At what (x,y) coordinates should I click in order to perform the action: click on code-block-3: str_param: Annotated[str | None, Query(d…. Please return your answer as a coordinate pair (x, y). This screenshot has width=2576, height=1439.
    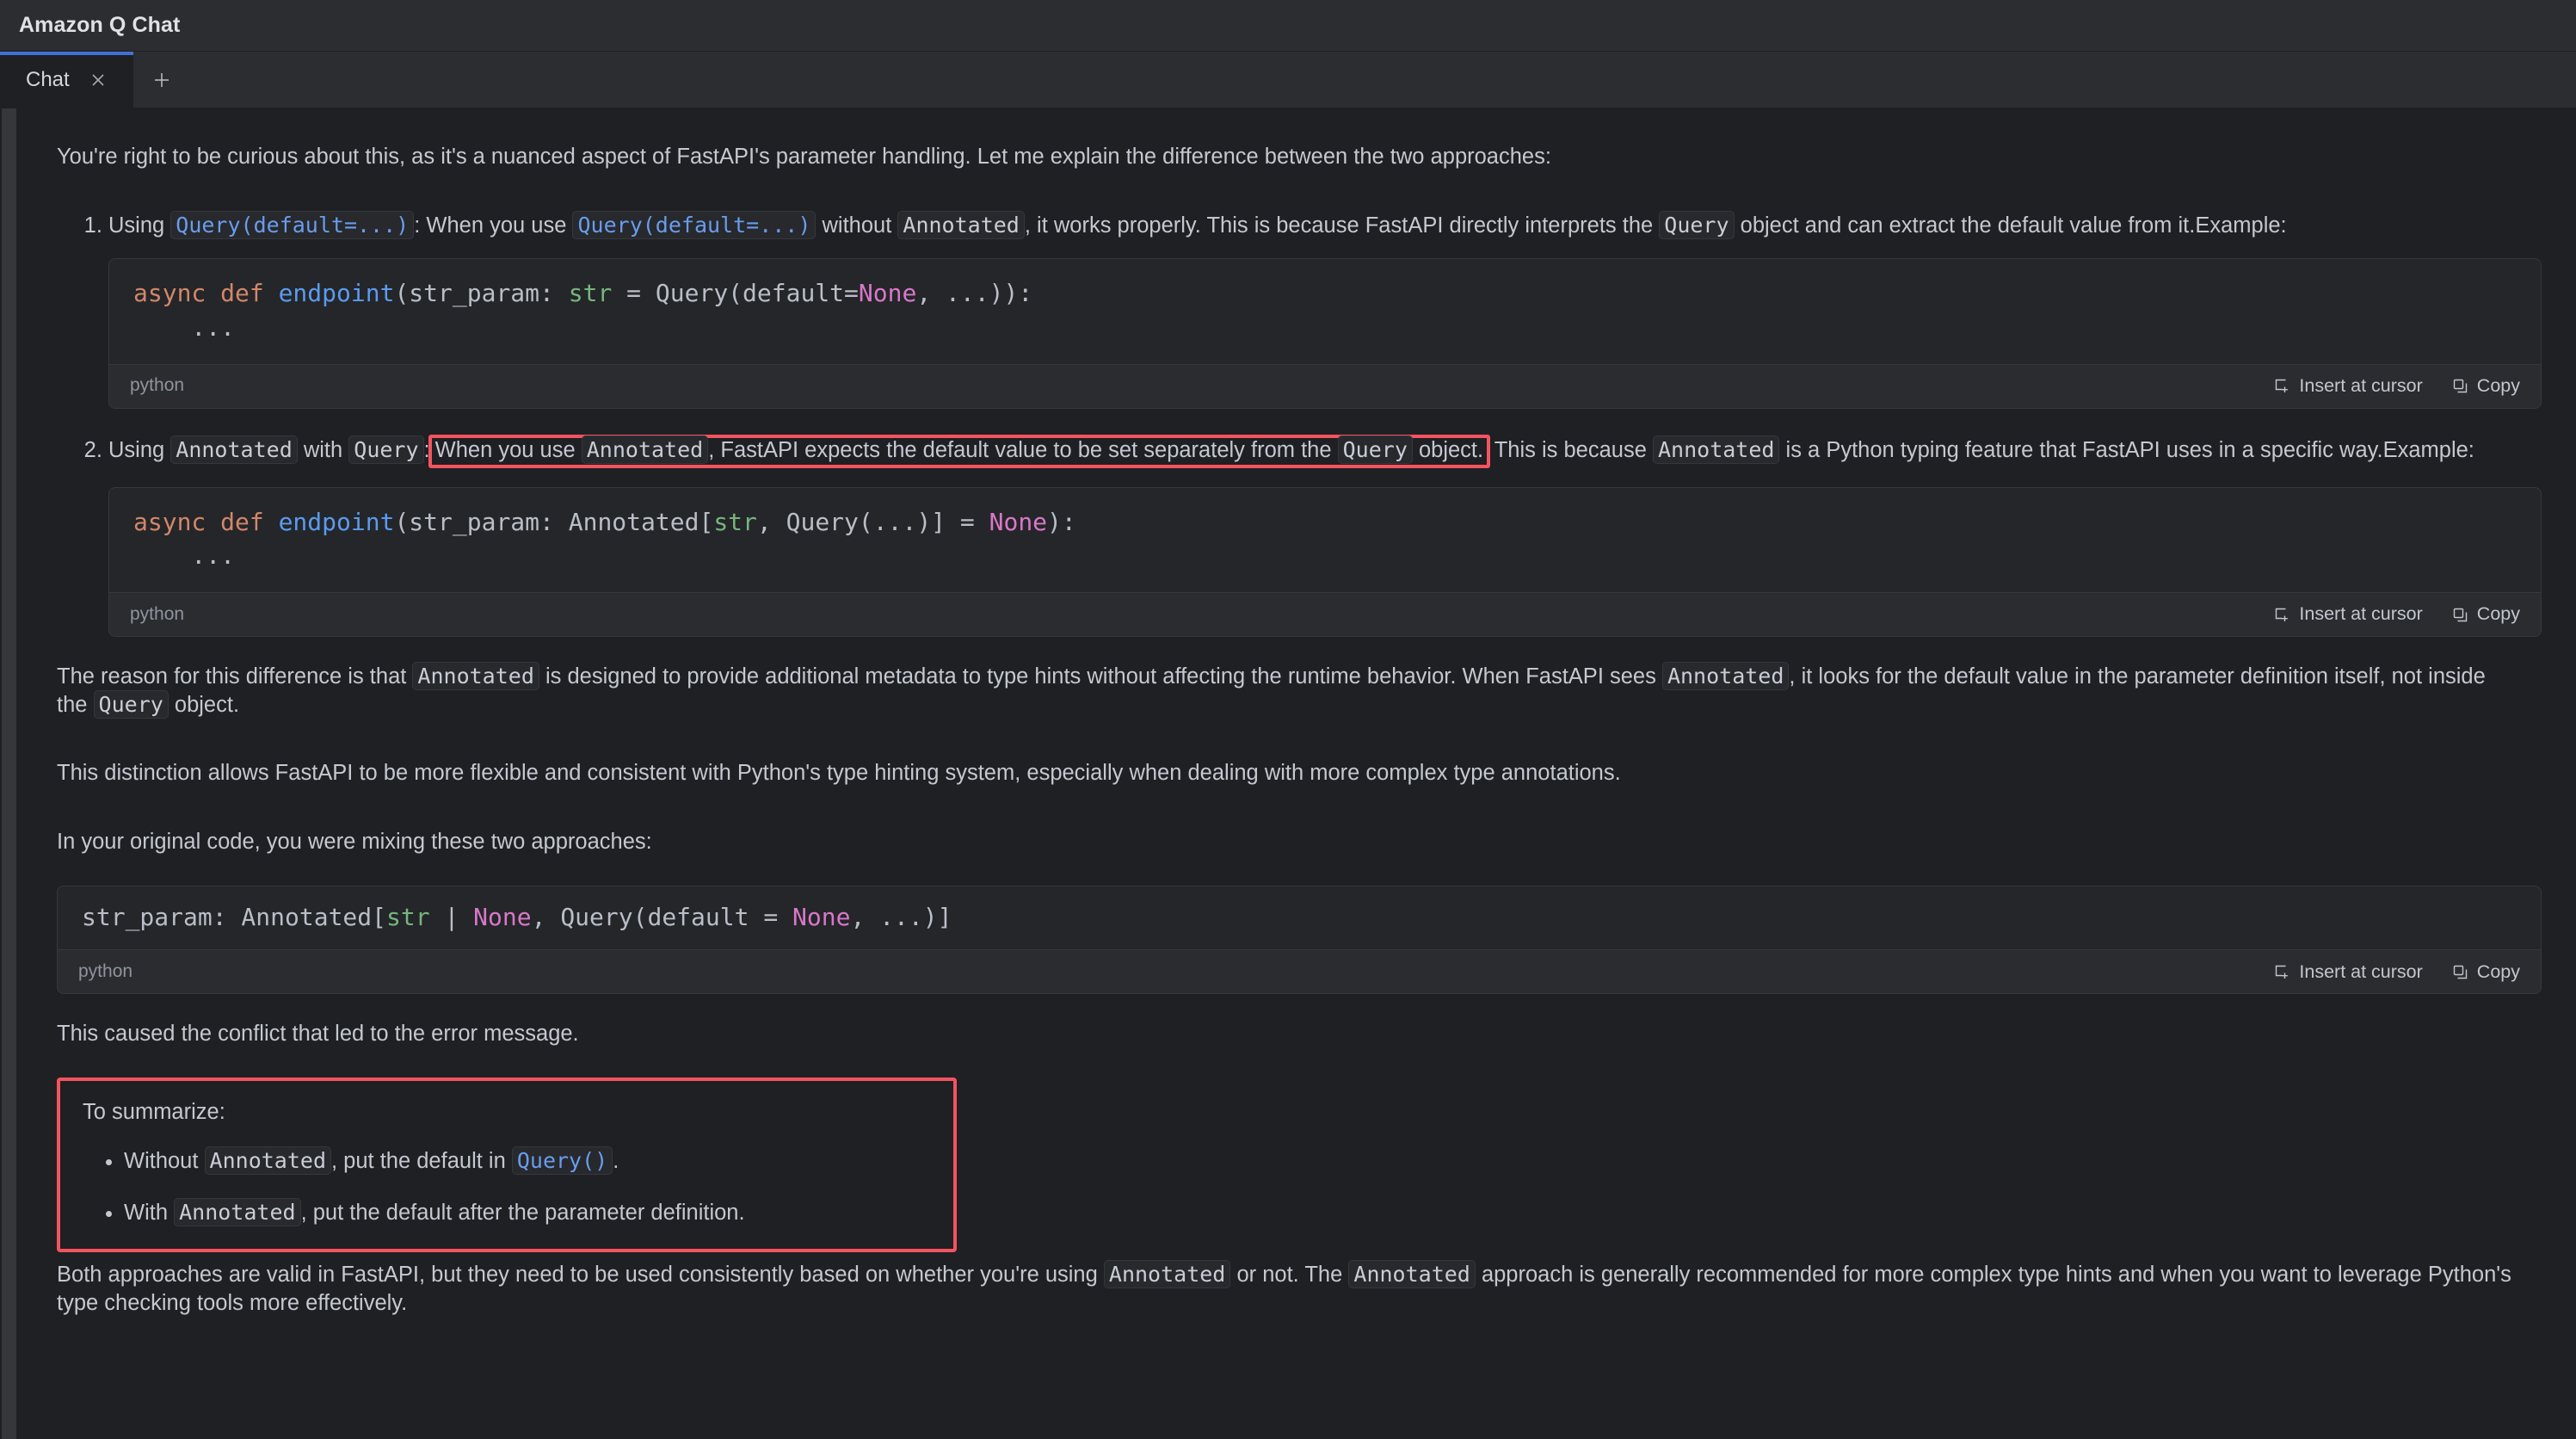
    Looking at the image, I should click on (1300, 940).